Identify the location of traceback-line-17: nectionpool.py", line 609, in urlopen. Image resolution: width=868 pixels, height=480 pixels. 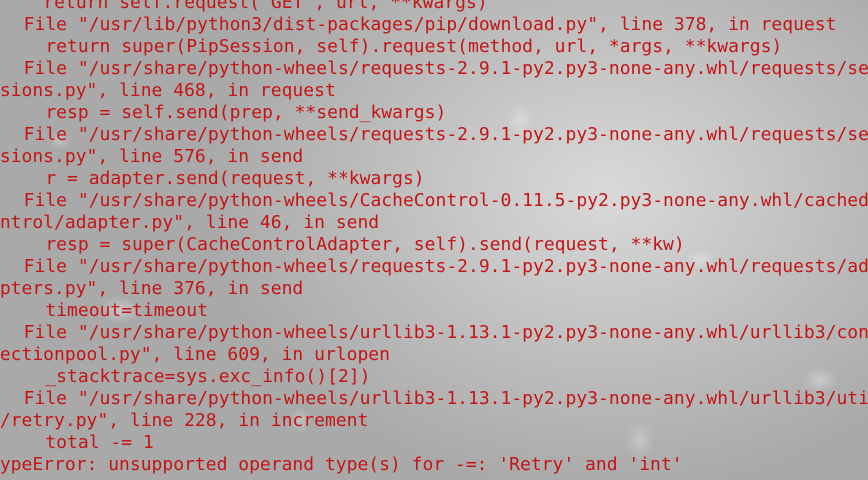
(195, 354).